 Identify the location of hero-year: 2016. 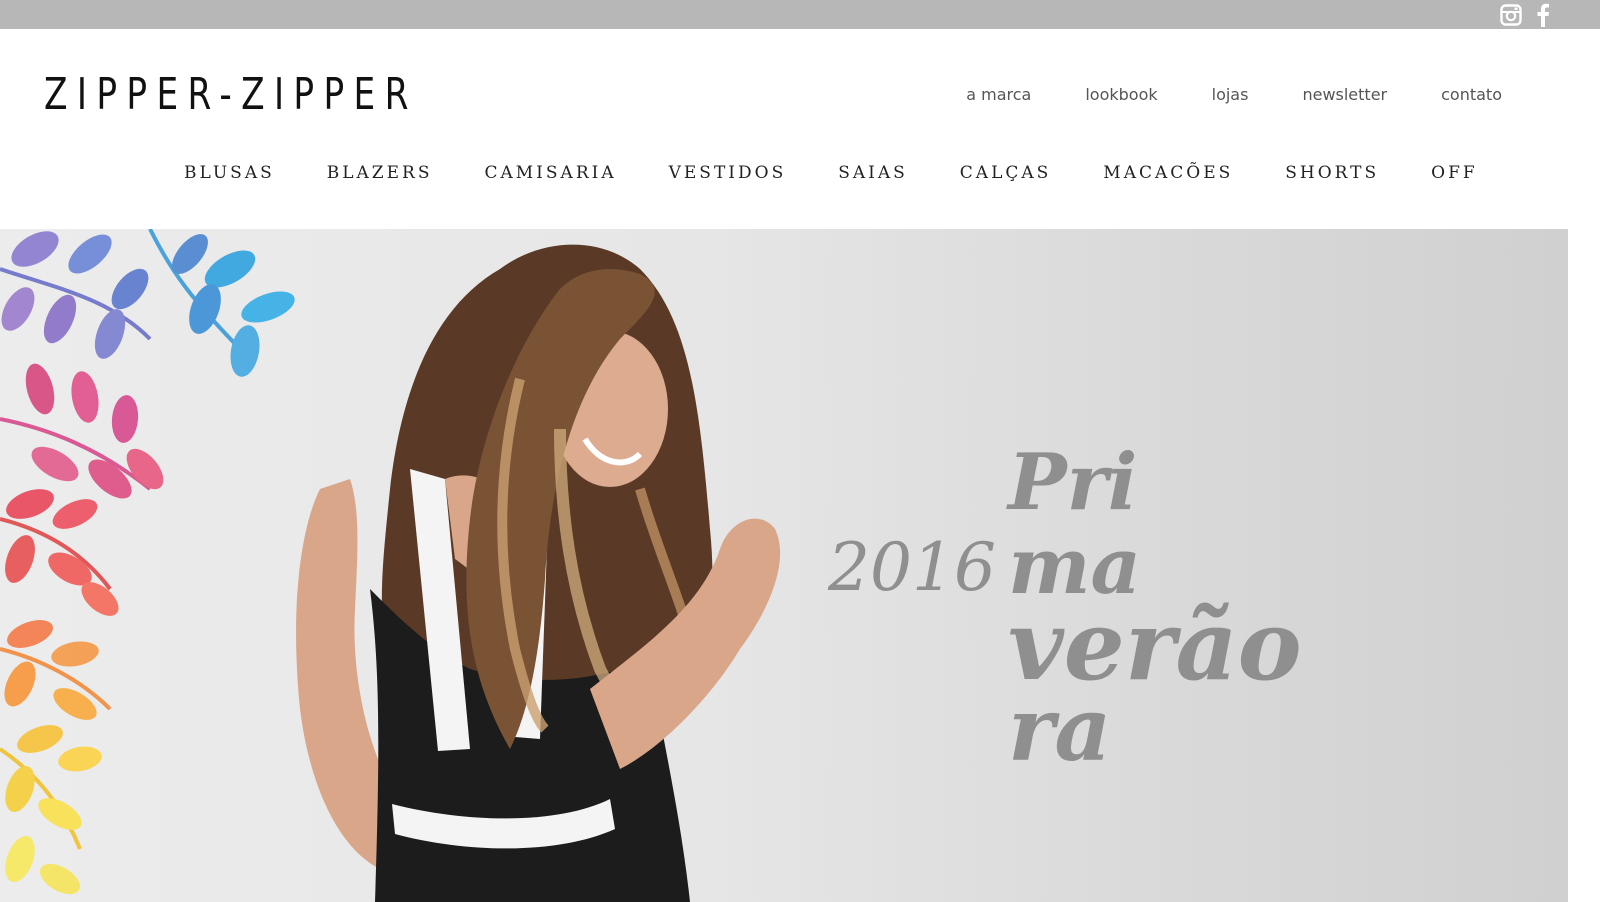
(912, 567).